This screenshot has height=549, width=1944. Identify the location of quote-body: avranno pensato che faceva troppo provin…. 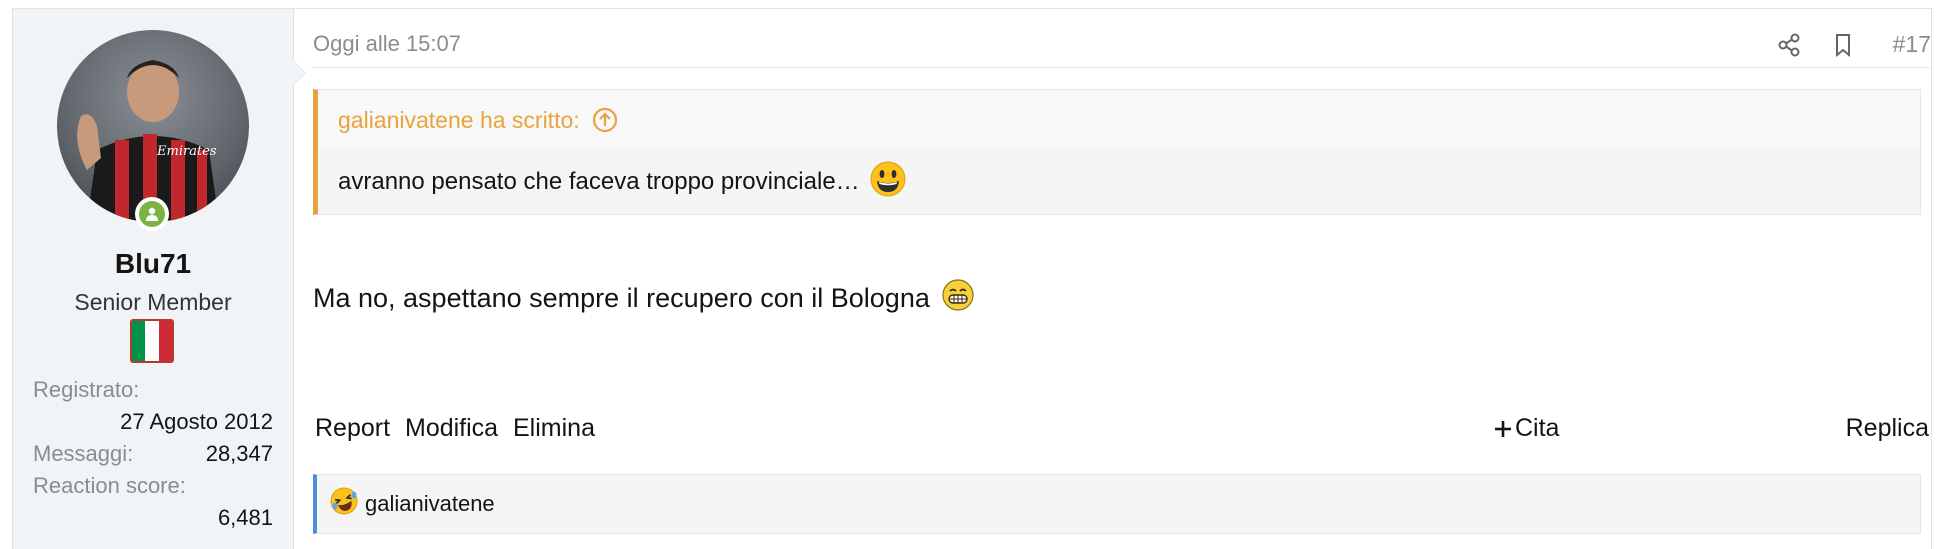
(1119, 182).